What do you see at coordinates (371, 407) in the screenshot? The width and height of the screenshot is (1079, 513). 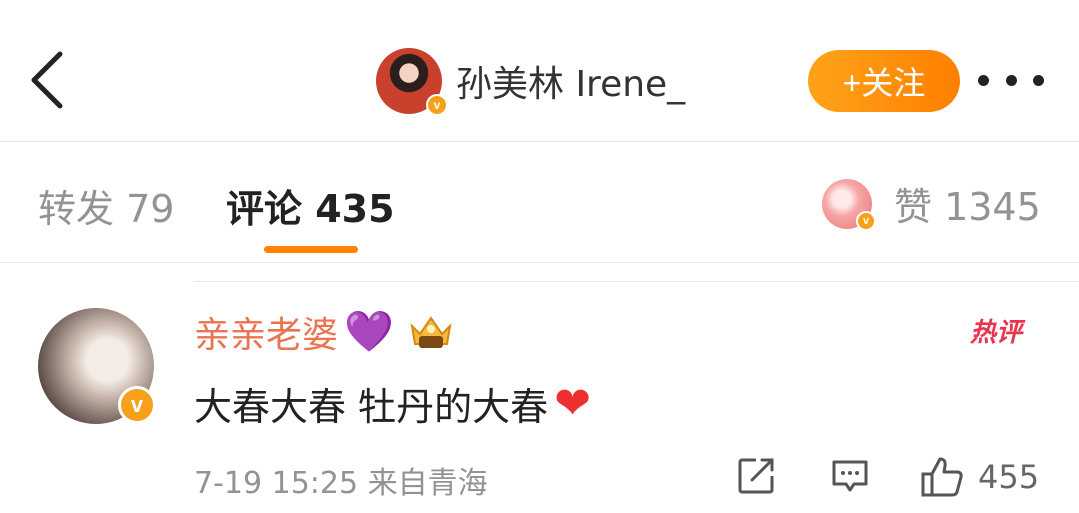 I see `comment-text: 大春大春 牡丹的大春` at bounding box center [371, 407].